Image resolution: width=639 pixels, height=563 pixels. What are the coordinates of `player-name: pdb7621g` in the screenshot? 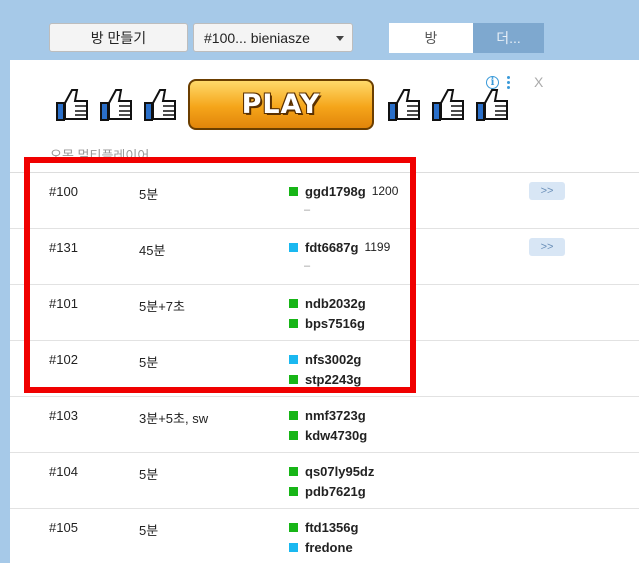 It's located at (335, 491).